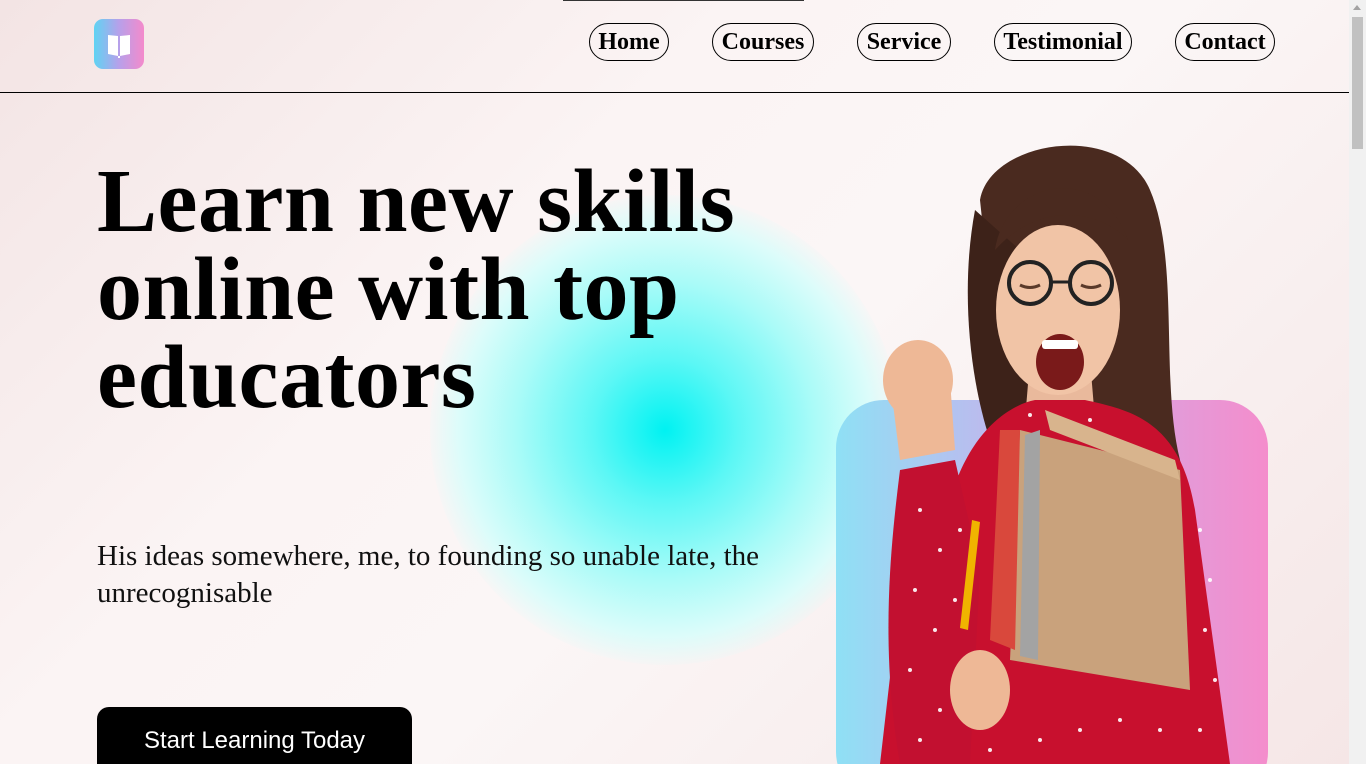 This screenshot has width=1366, height=764. I want to click on open-book-icon, so click(119, 46).